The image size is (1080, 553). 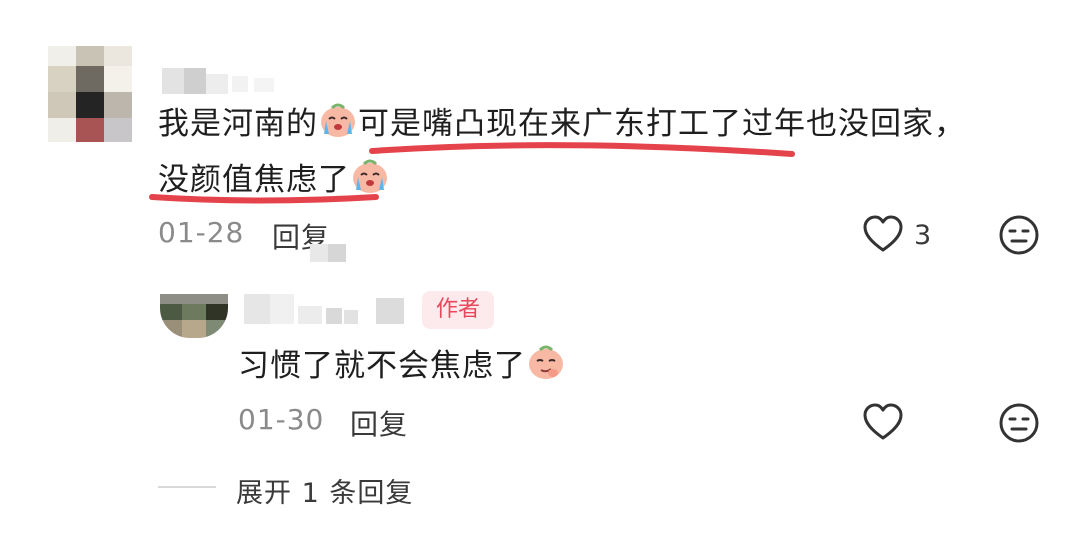 I want to click on username, so click(x=221, y=79).